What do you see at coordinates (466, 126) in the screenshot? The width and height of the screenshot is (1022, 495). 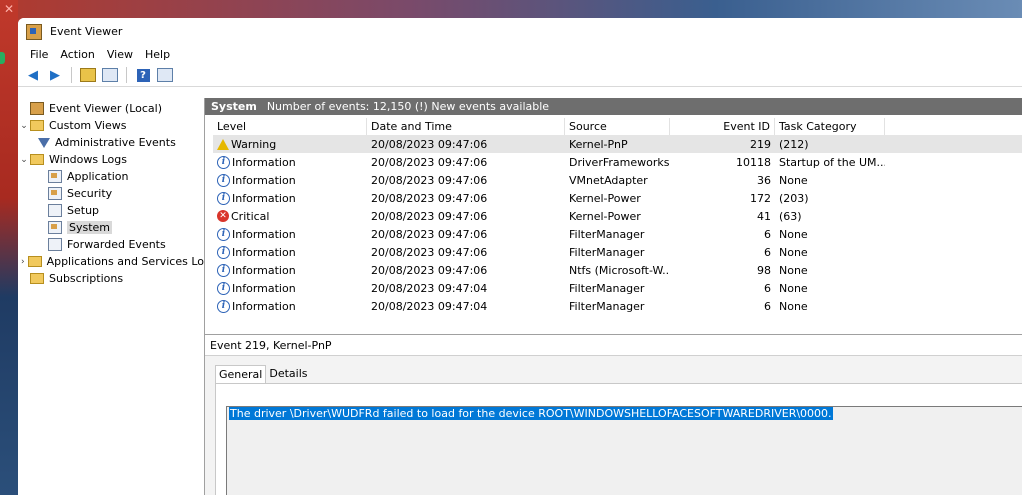 I see `column-header-date: Date and Time` at bounding box center [466, 126].